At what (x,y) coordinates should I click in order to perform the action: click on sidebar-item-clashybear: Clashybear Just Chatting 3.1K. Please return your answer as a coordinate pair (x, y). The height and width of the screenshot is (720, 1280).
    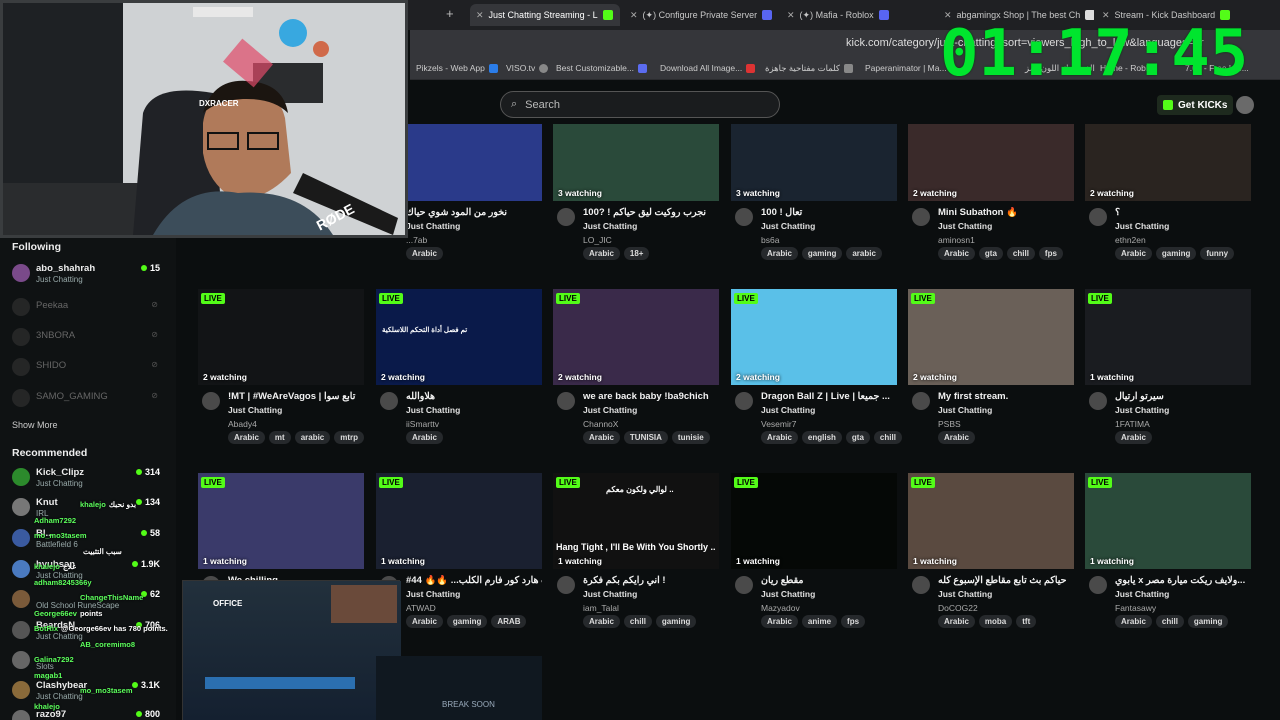
    Looking at the image, I should click on (92, 692).